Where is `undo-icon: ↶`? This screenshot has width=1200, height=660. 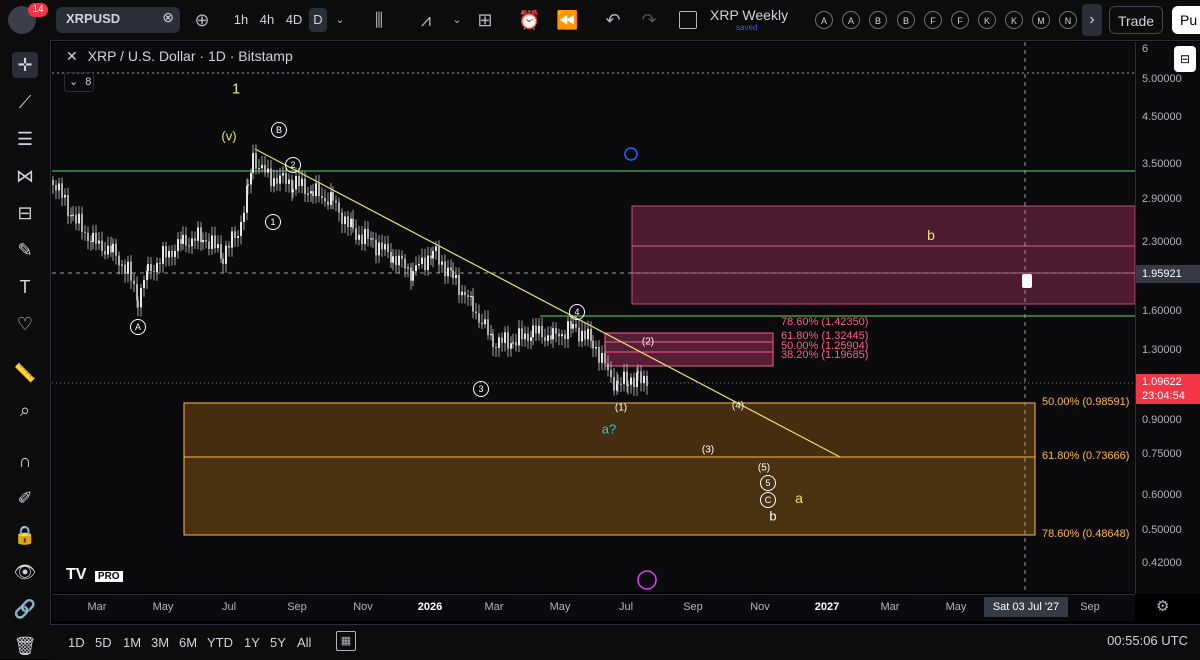
undo-icon: ↶ is located at coordinates (613, 20).